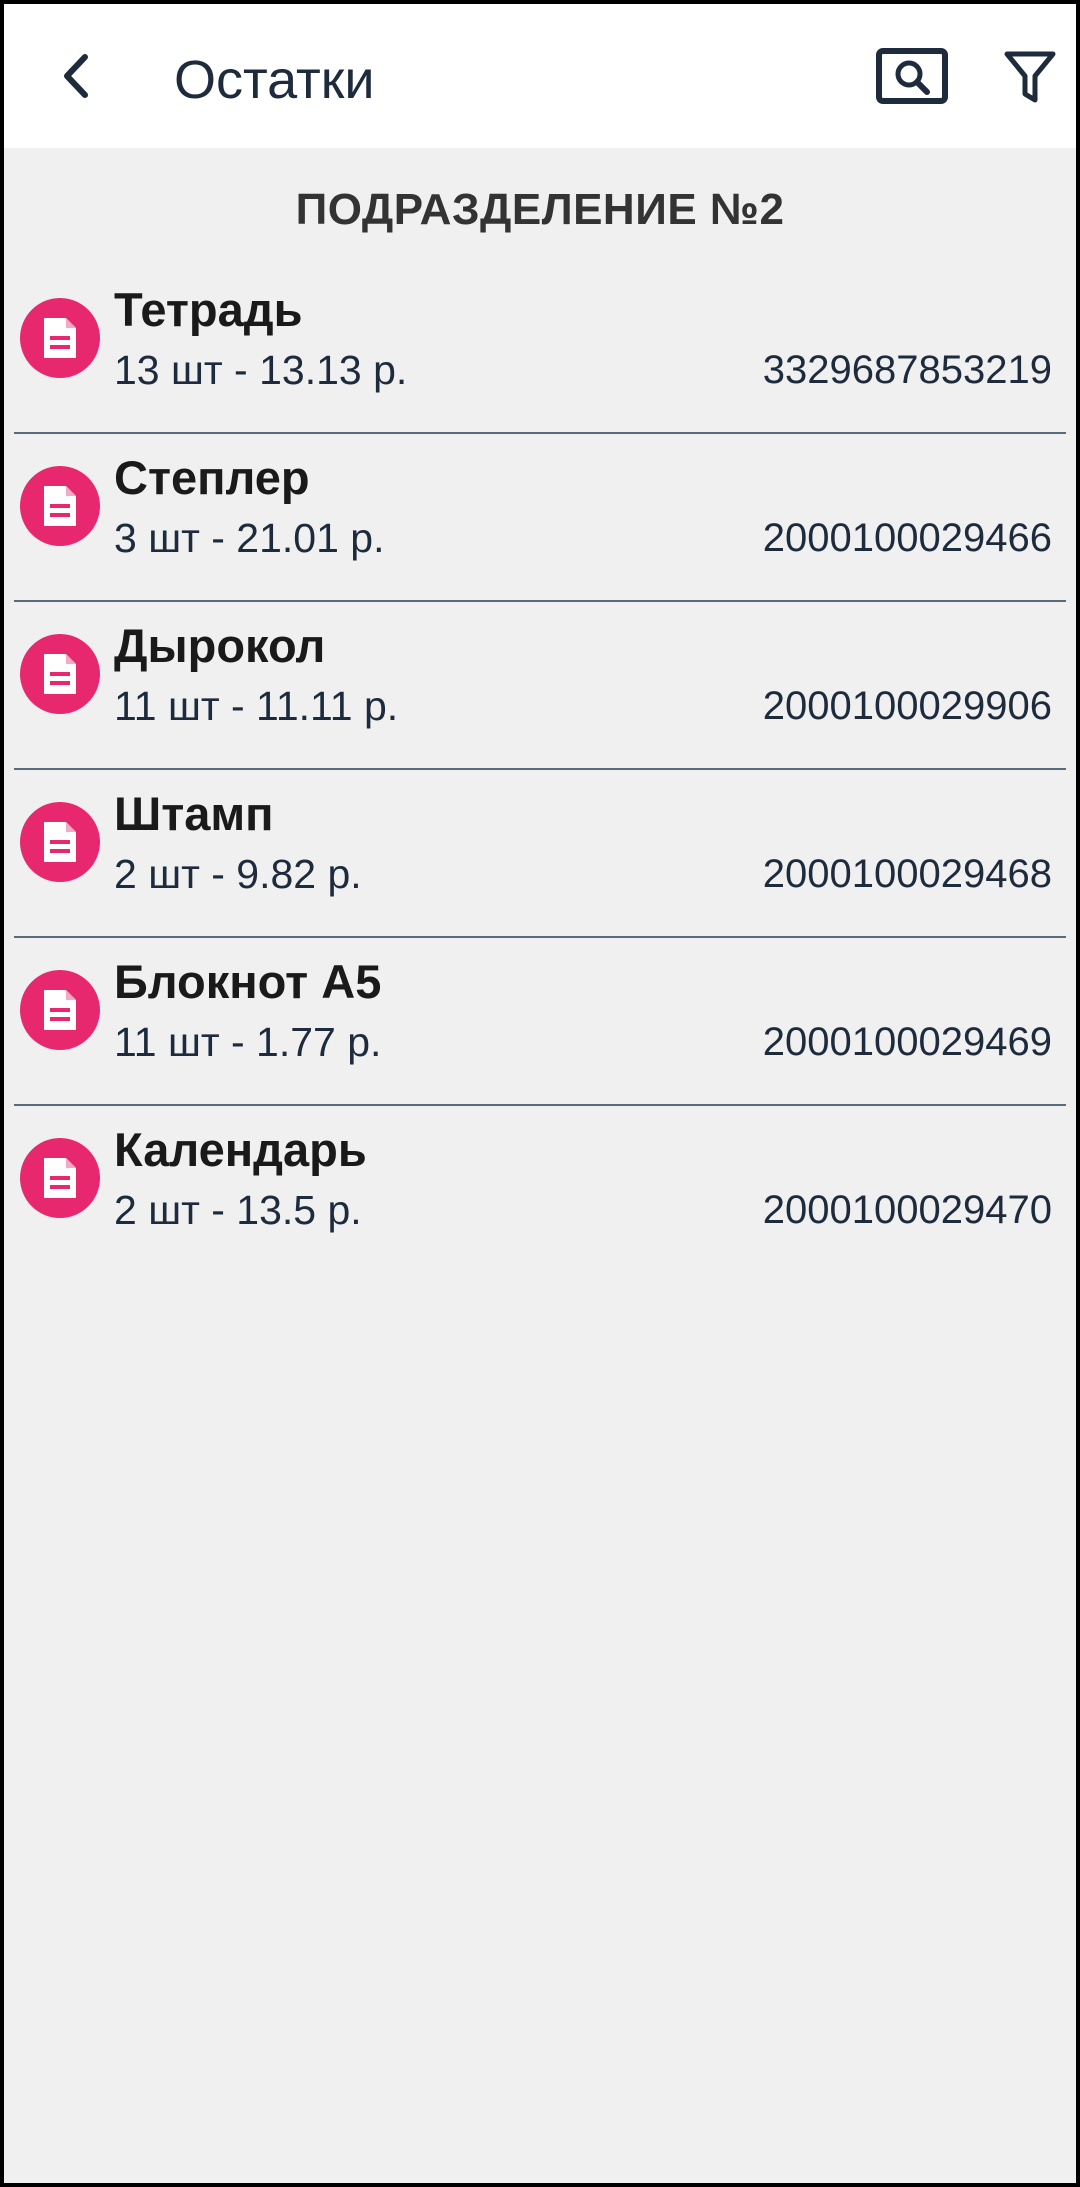 The height and width of the screenshot is (2187, 1080). I want to click on app-bar: Остатки, so click(540, 76).